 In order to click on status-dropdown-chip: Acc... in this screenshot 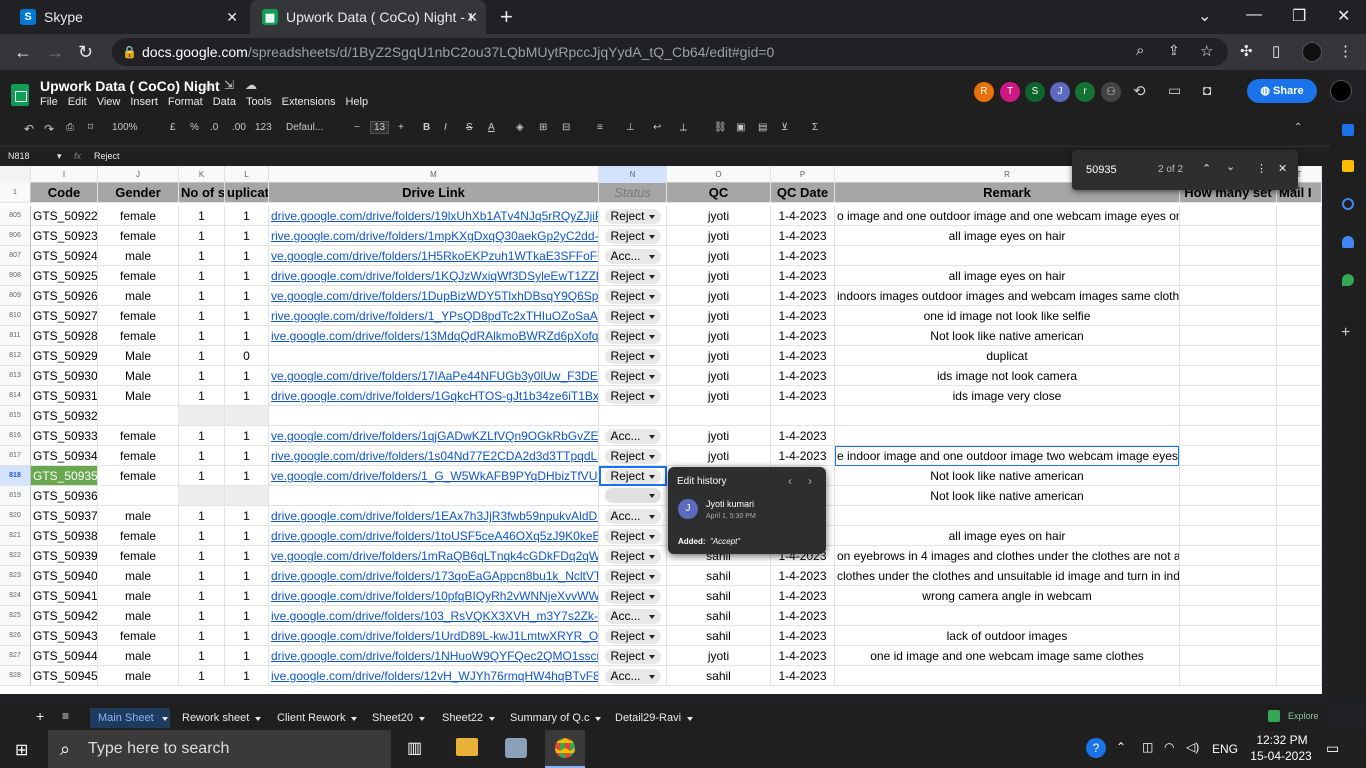, I will do `click(632, 676)`.